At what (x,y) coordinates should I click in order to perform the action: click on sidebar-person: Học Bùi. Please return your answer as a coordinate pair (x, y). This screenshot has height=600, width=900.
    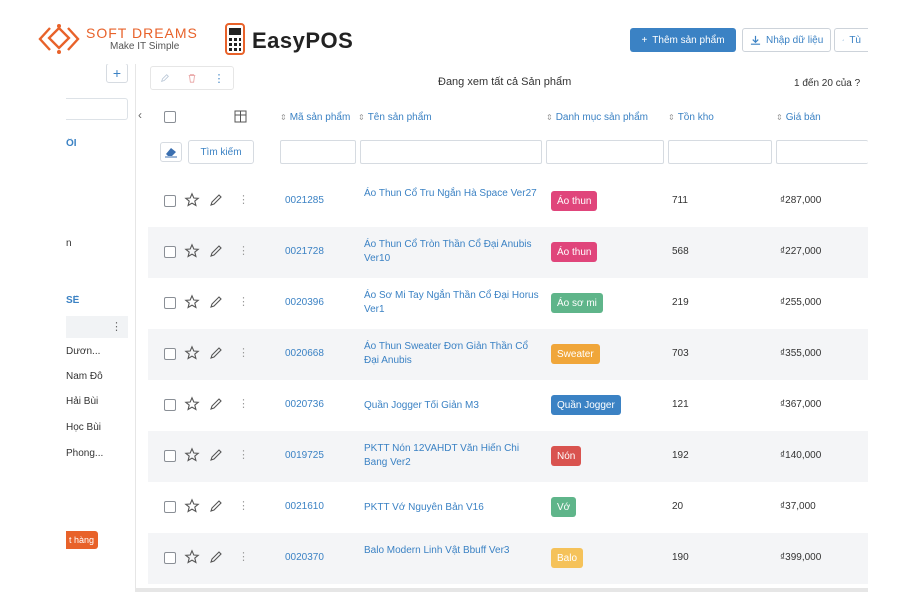
    Looking at the image, I should click on (83, 427).